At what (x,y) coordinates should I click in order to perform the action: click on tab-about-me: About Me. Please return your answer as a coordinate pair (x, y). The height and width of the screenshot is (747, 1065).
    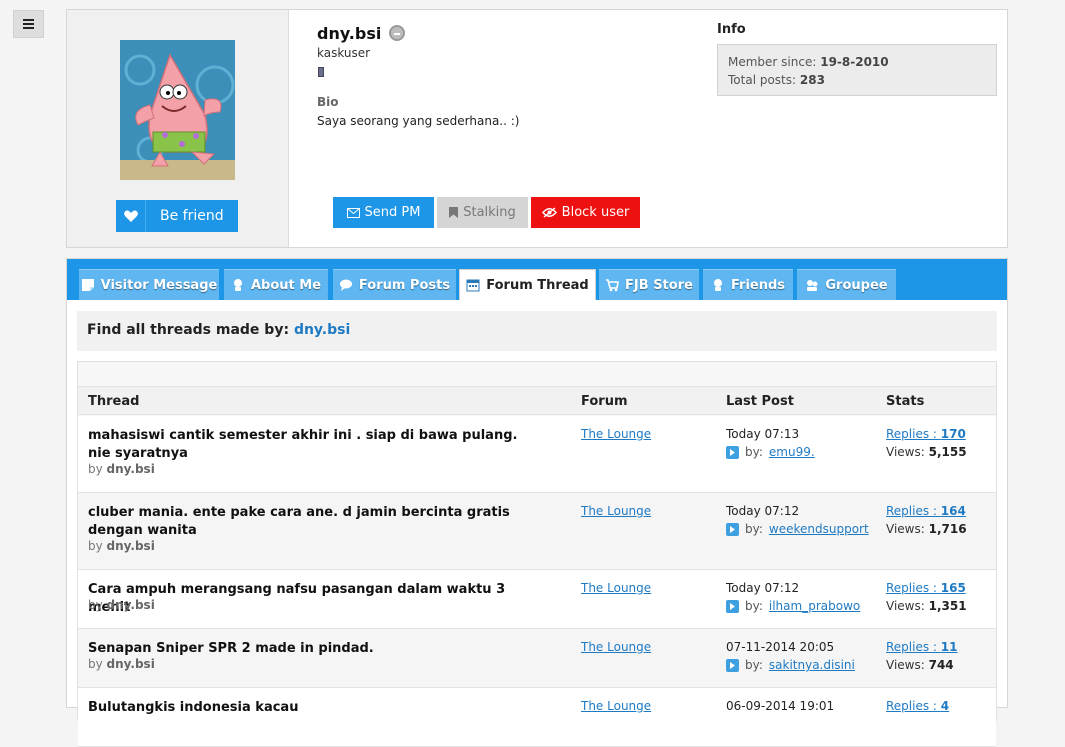
    Looking at the image, I should click on (276, 284).